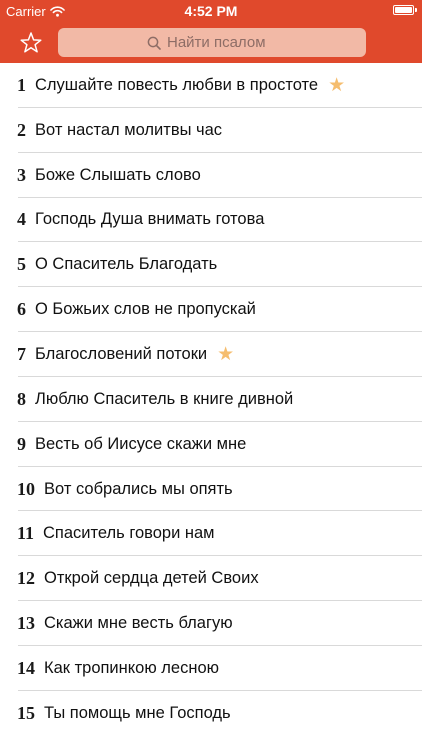  I want to click on psalm-number: 9, so click(21, 443).